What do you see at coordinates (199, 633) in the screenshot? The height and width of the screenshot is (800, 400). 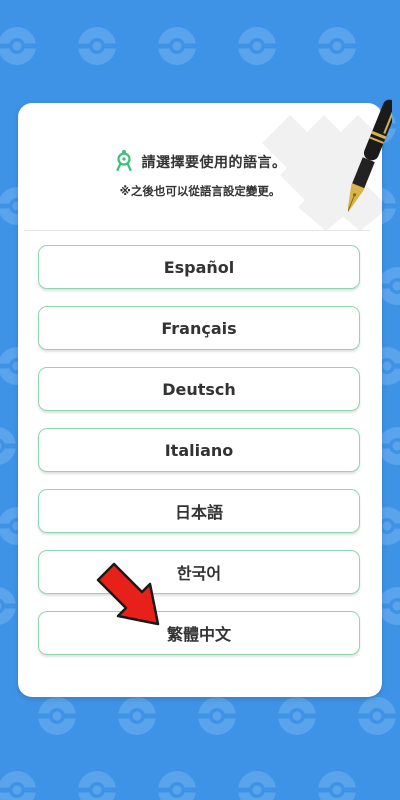 I see `language-button-traditional-chinese: 繁體中文` at bounding box center [199, 633].